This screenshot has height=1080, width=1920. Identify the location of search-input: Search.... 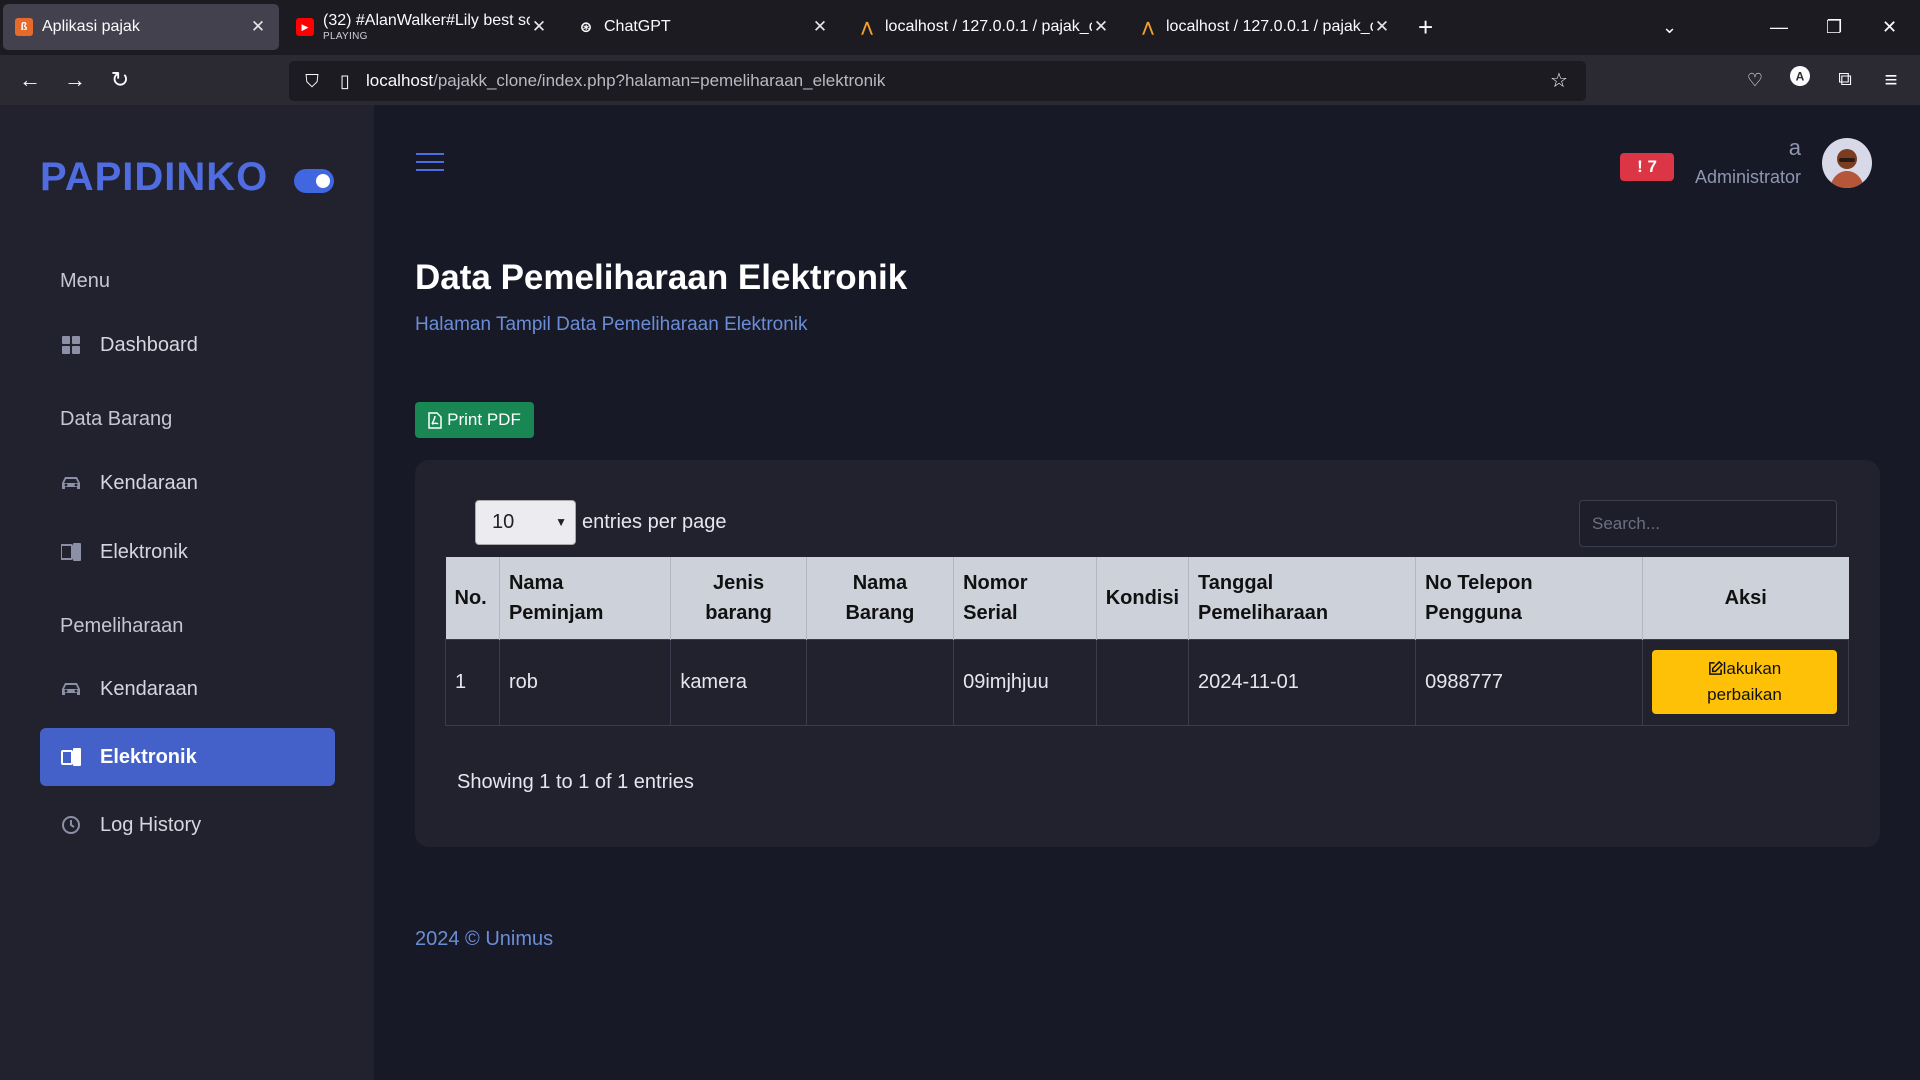
(1708, 523).